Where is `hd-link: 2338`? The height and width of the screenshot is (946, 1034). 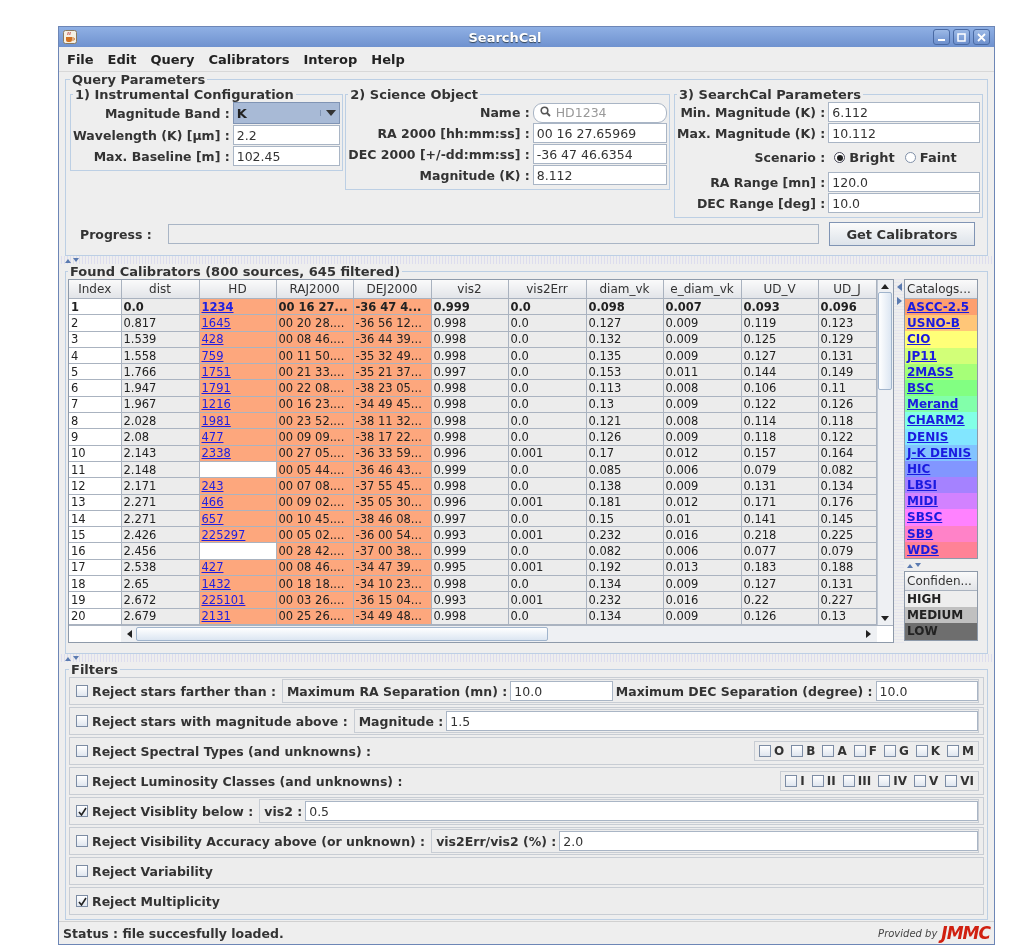 hd-link: 2338 is located at coordinates (216, 453).